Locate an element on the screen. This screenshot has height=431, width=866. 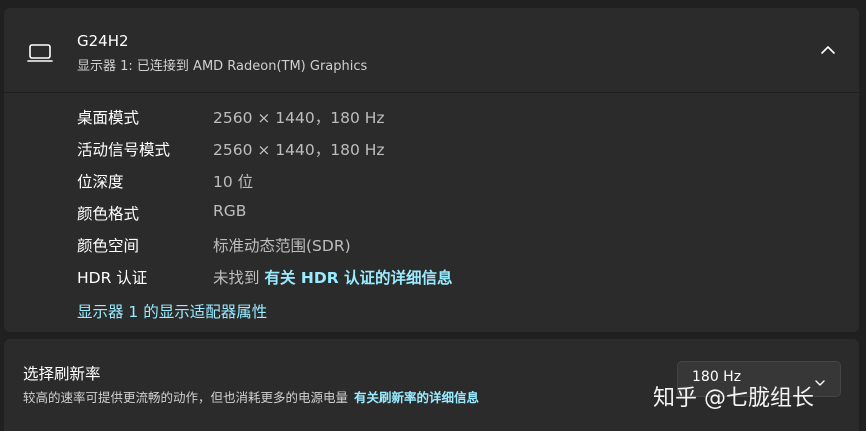
display-adapter-properties-link: 显示器 1 的显示适配器属性 is located at coordinates (172, 311).